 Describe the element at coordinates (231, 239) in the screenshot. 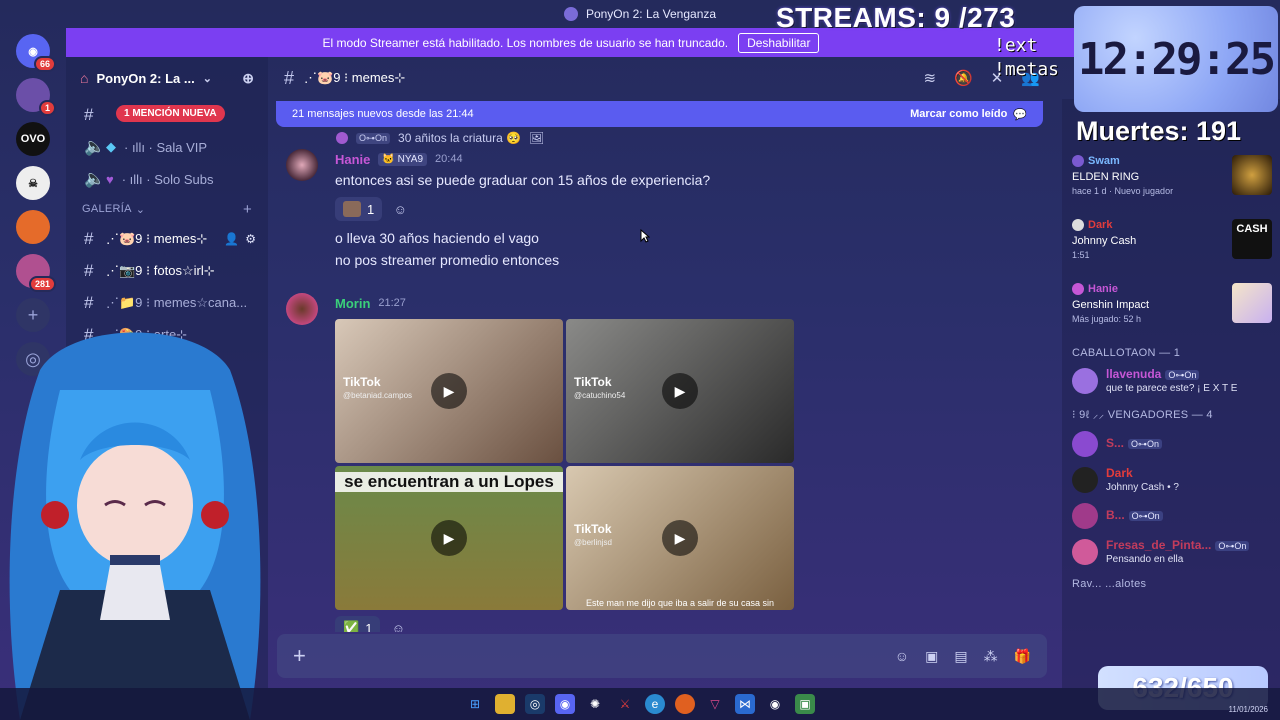

I see `invite-icon: 👤` at that location.